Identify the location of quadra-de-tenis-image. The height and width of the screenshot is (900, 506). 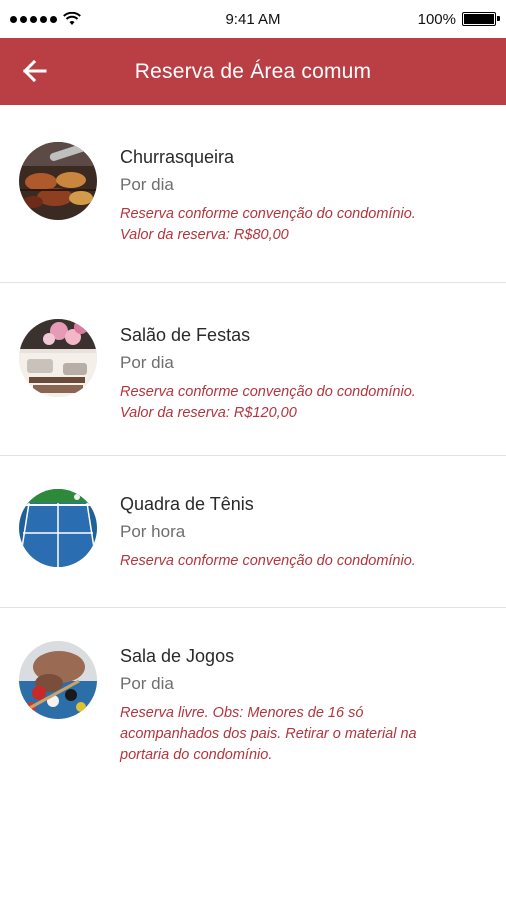
(58, 528).